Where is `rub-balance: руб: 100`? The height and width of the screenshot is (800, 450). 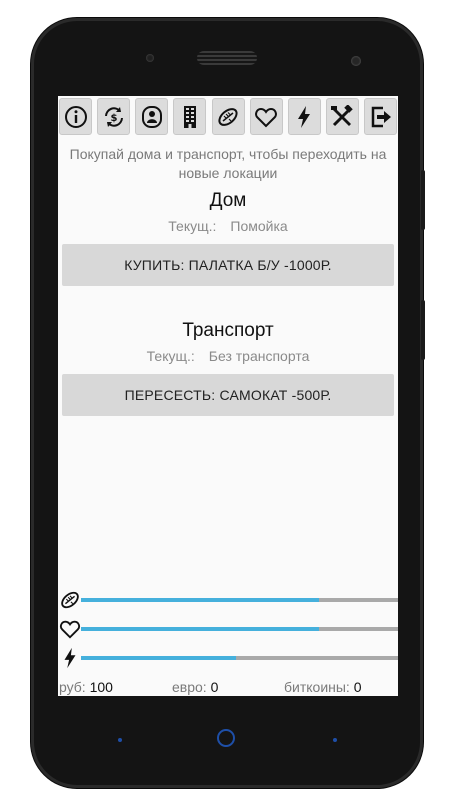
rub-balance: руб: 100 is located at coordinates (86, 687).